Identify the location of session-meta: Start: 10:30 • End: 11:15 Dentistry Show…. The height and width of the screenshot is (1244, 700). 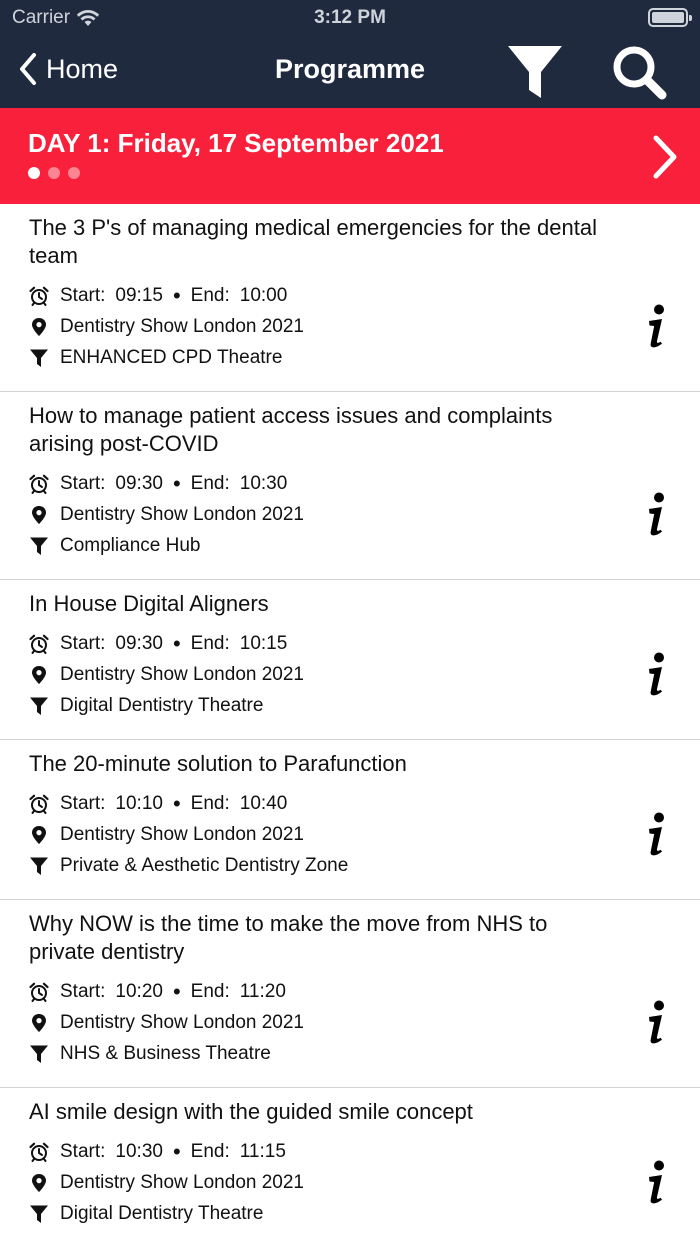
(314, 1190).